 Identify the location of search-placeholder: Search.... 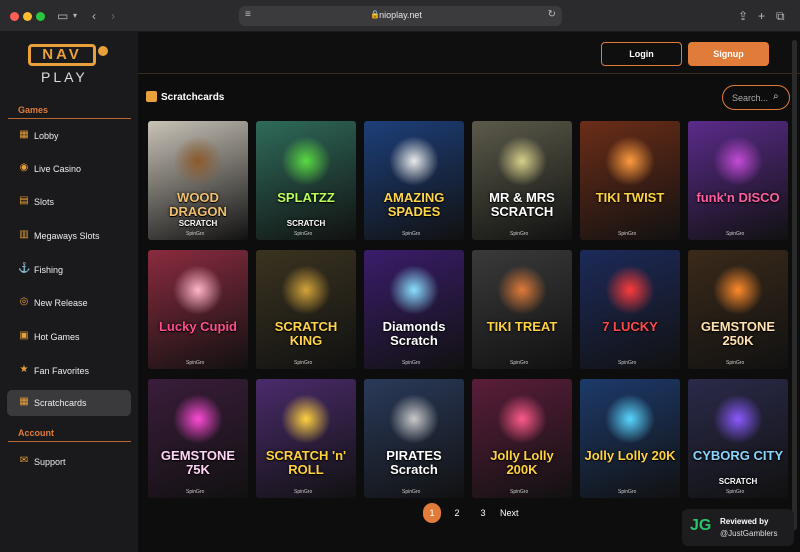
(750, 98).